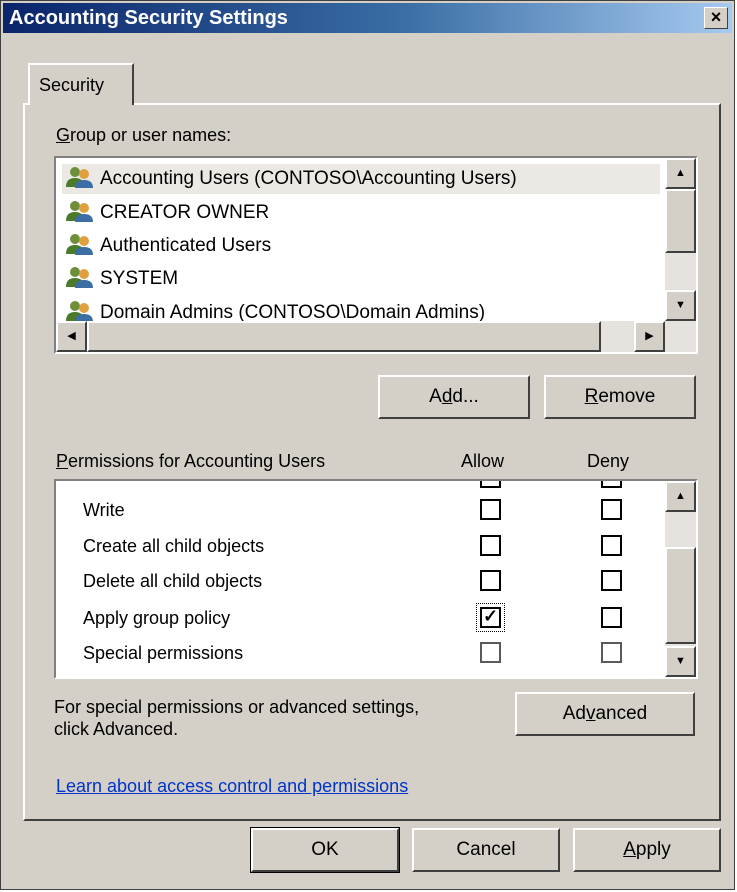  I want to click on scroll-left-arrow-icon: ◀, so click(71, 336).